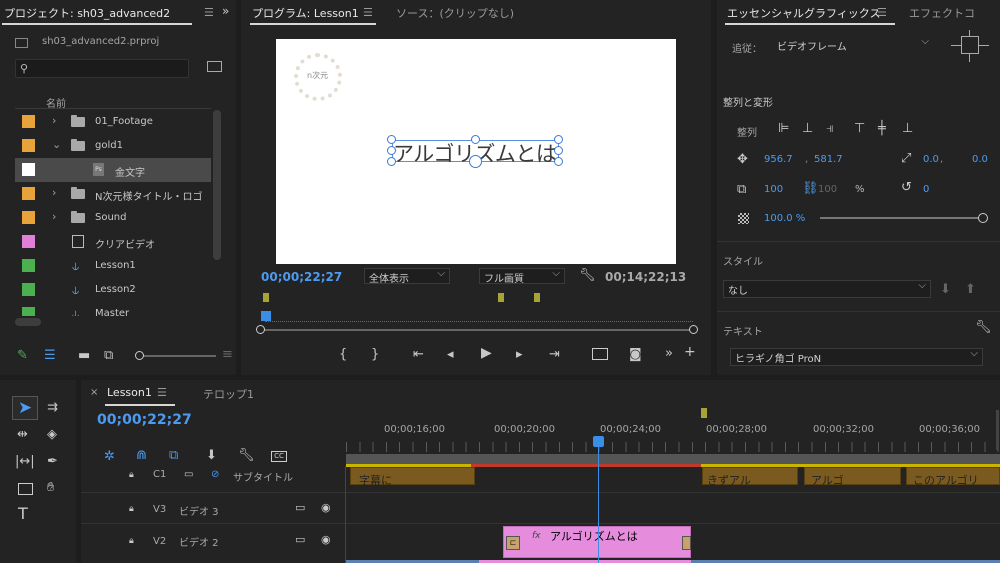  What do you see at coordinates (882, 12) in the screenshot?
I see `eg-menu-icon: ☰` at bounding box center [882, 12].